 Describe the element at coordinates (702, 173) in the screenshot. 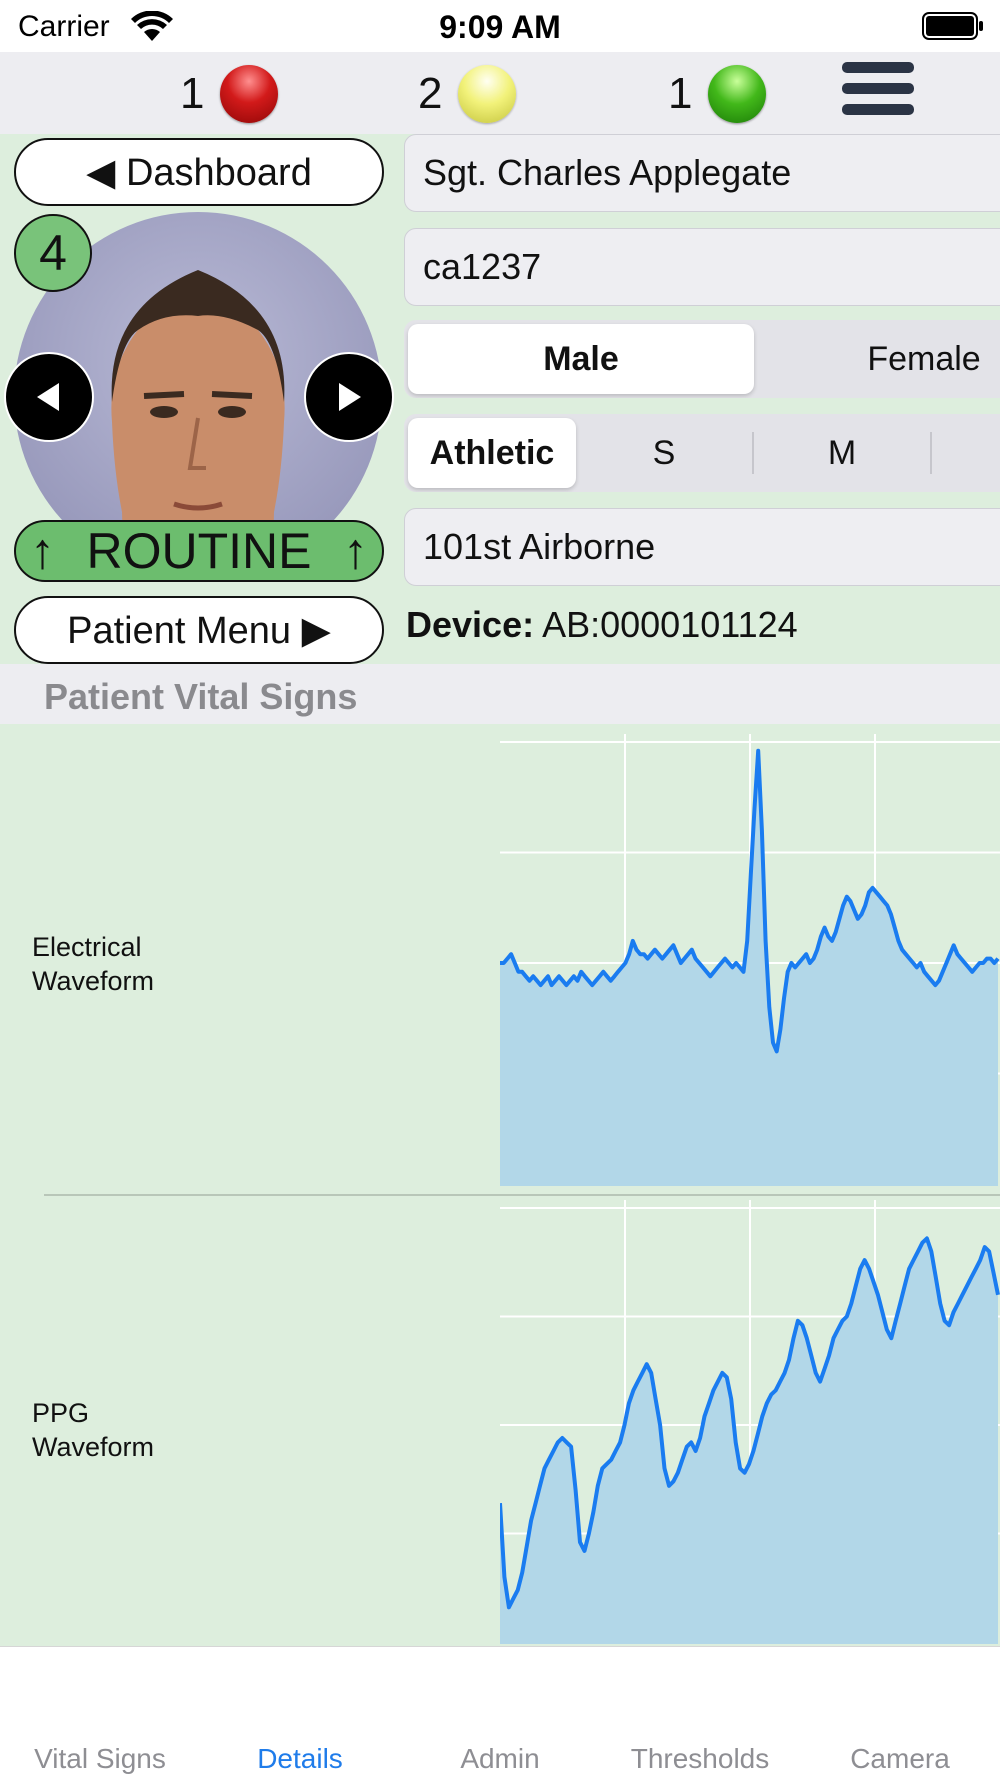

I see `patient-name-field: Sgt. Charles Applegate` at that location.